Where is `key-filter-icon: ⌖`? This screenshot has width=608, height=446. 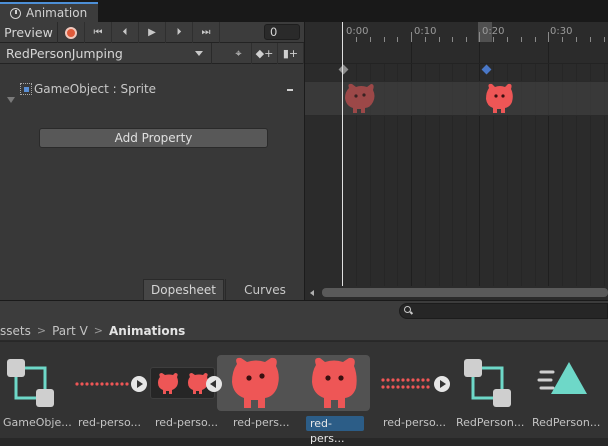
key-filter-icon: ⌖ is located at coordinates (238, 53).